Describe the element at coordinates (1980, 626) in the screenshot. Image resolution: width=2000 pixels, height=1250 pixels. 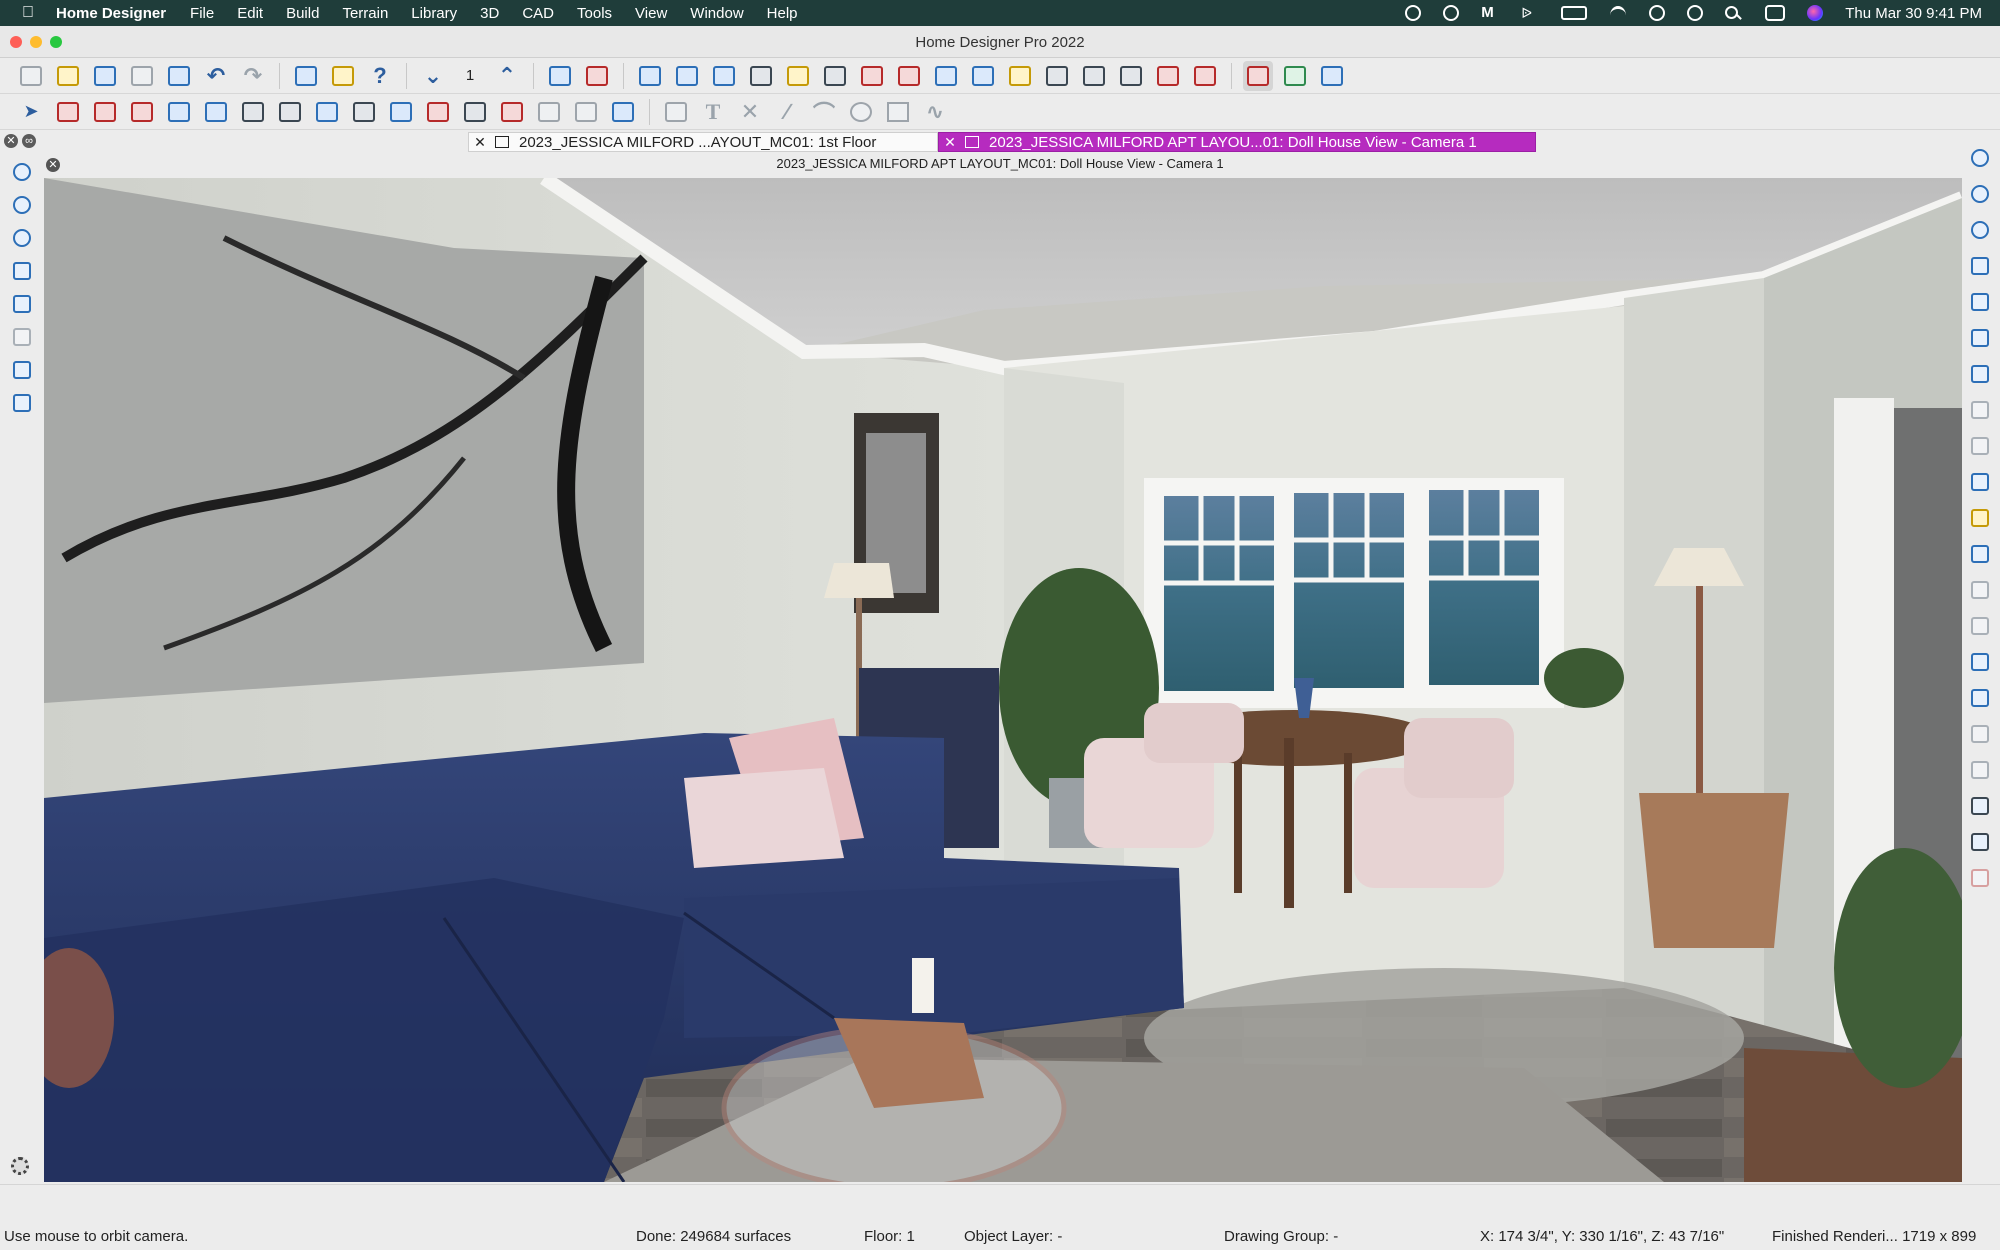
I see `preview-button` at that location.